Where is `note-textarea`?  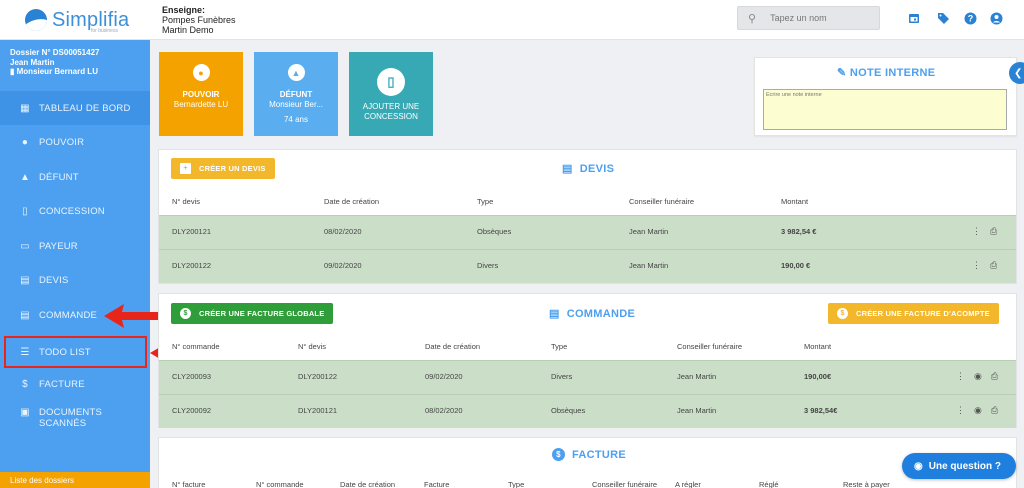
note-textarea is located at coordinates (885, 109).